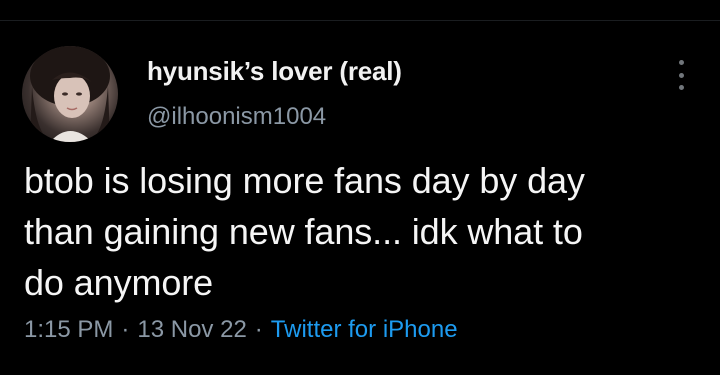  Describe the element at coordinates (68, 330) in the screenshot. I see `tweet-time: 1:15 PM` at that location.